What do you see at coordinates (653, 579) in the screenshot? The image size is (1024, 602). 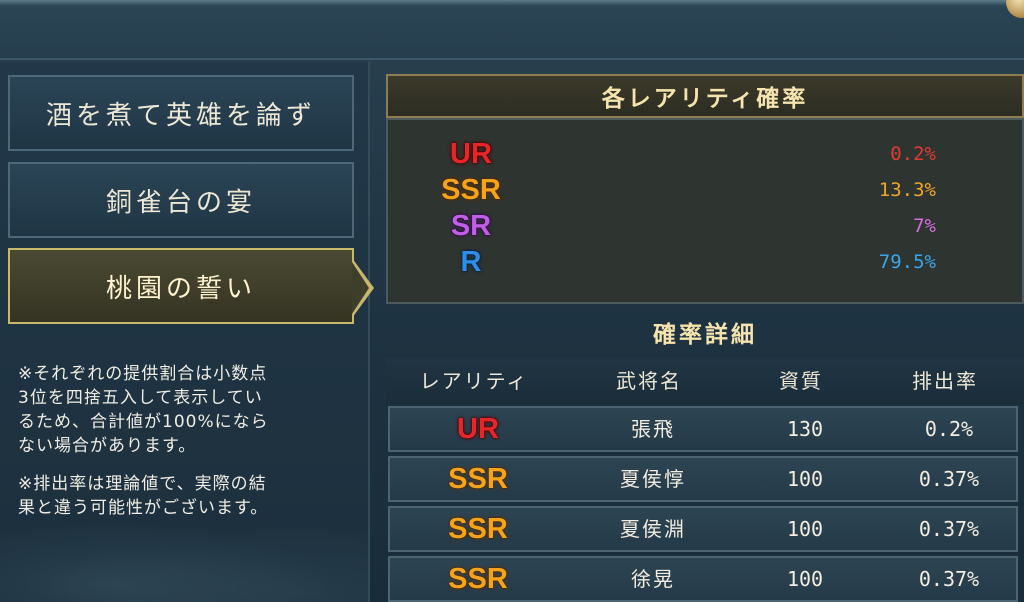 I see `row-name: 徐晃` at bounding box center [653, 579].